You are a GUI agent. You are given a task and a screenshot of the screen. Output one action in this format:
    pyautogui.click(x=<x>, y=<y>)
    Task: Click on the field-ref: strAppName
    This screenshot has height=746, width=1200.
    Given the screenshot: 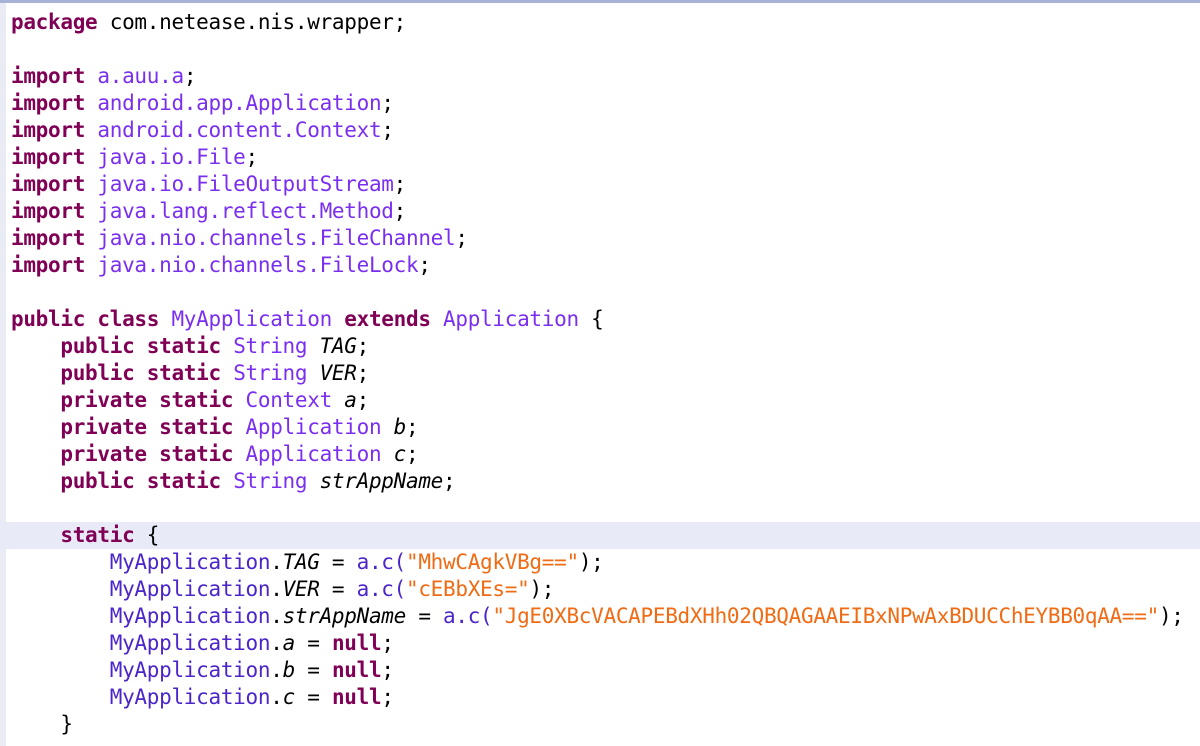 What is the action you would take?
    pyautogui.click(x=344, y=616)
    